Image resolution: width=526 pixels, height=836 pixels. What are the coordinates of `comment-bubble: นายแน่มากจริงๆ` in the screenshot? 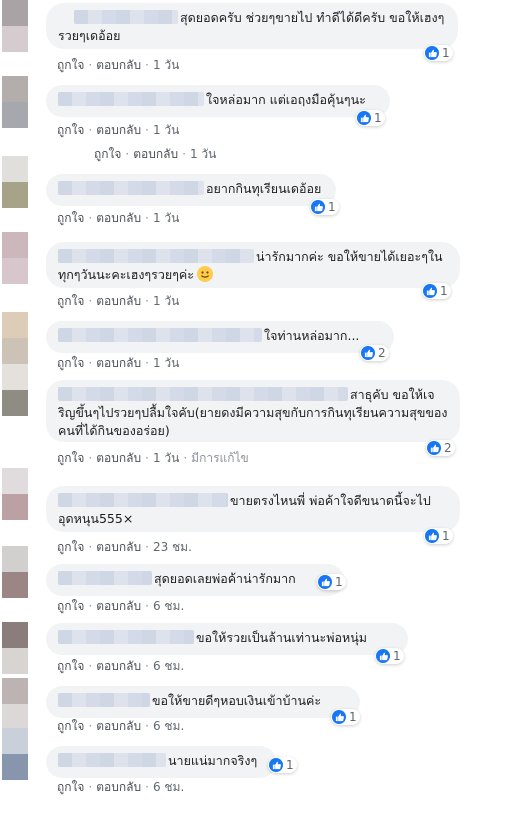 It's located at (161, 762).